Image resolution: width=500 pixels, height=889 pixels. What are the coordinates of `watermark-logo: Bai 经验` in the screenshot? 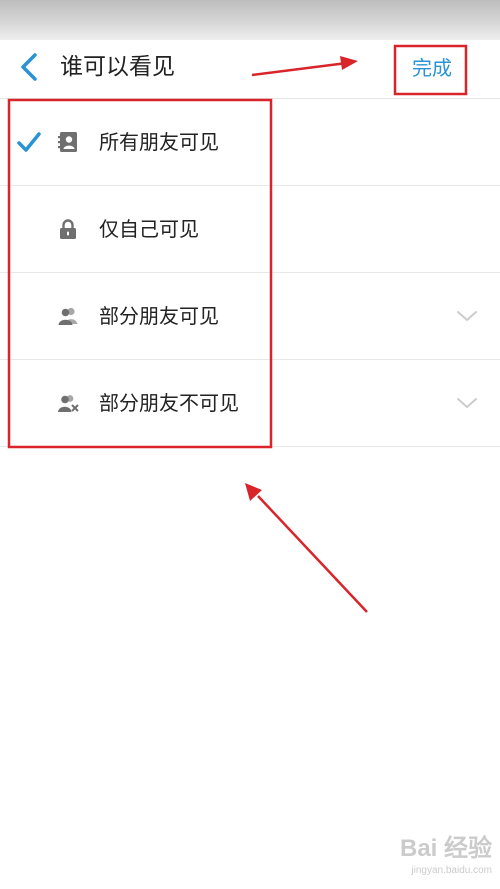 It's located at (445, 848).